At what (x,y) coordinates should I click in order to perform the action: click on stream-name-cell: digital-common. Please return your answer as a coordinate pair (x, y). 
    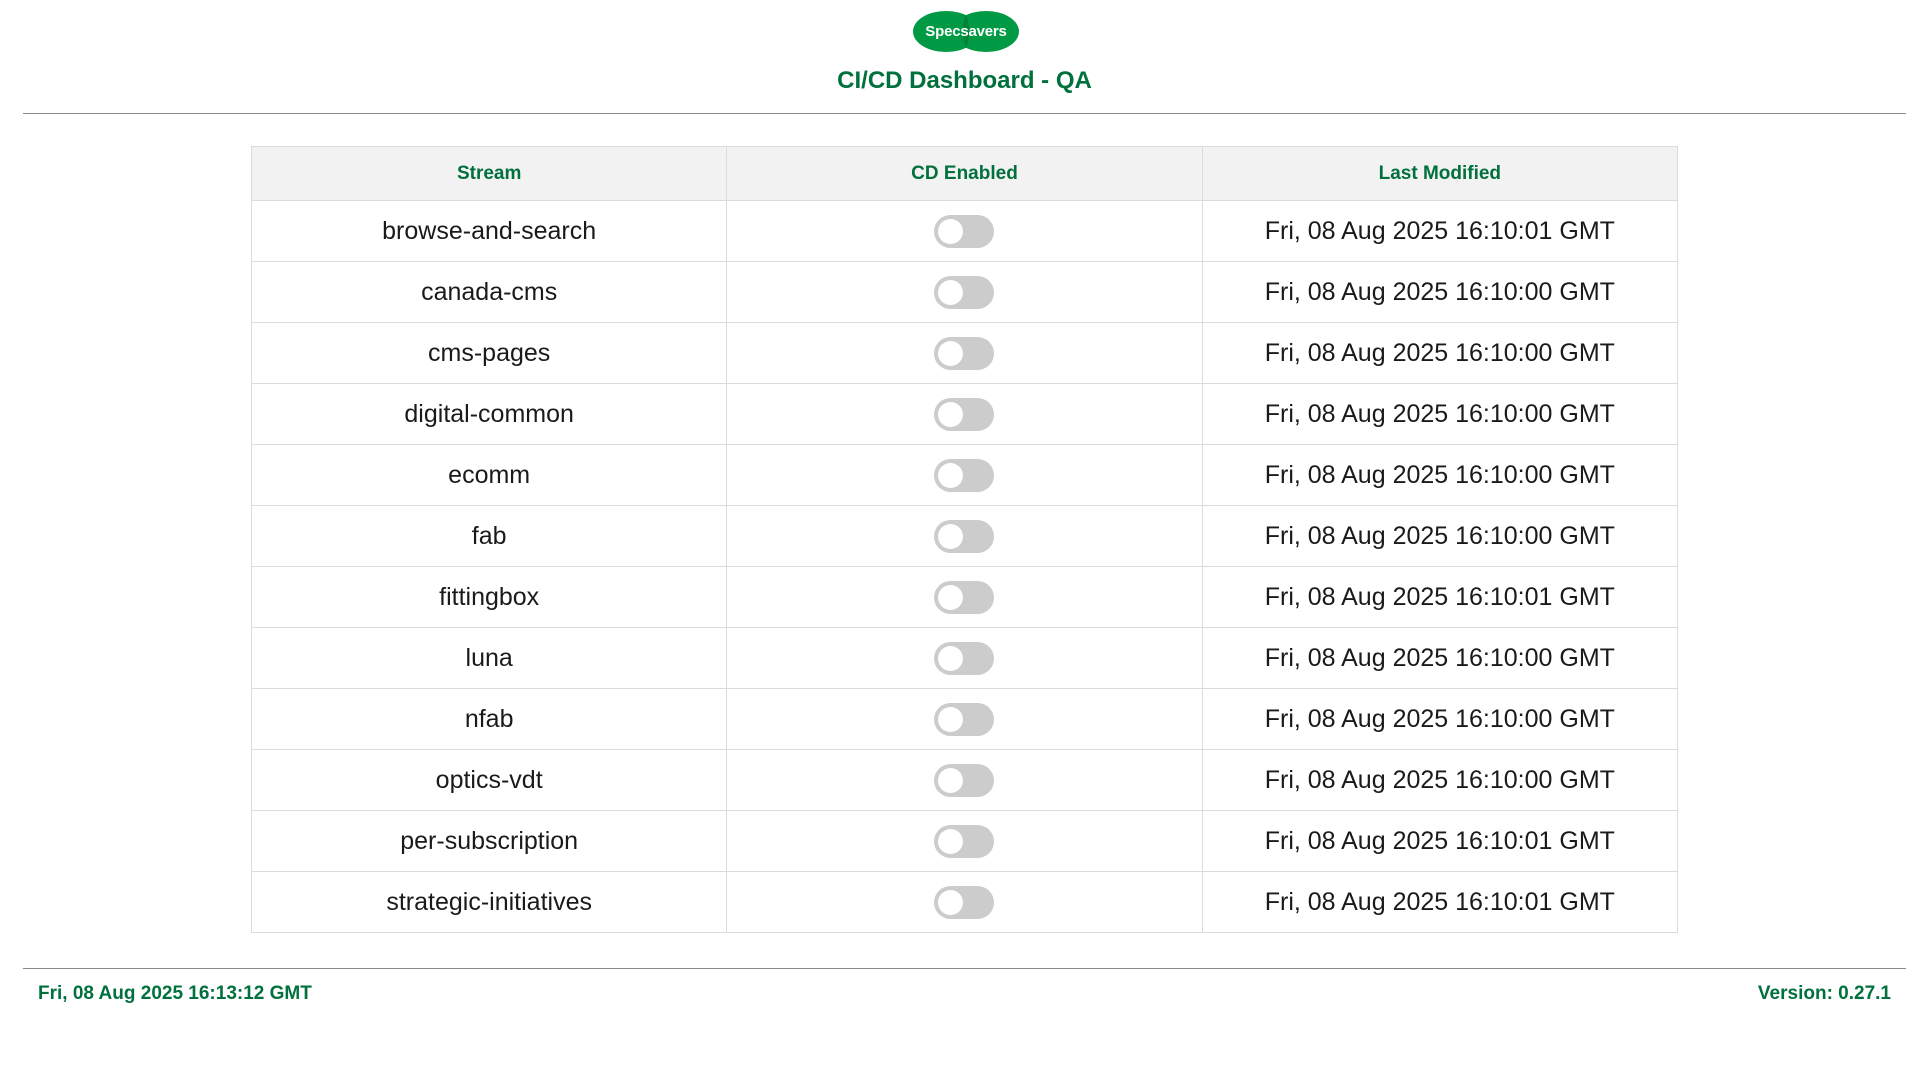
    Looking at the image, I should click on (489, 414).